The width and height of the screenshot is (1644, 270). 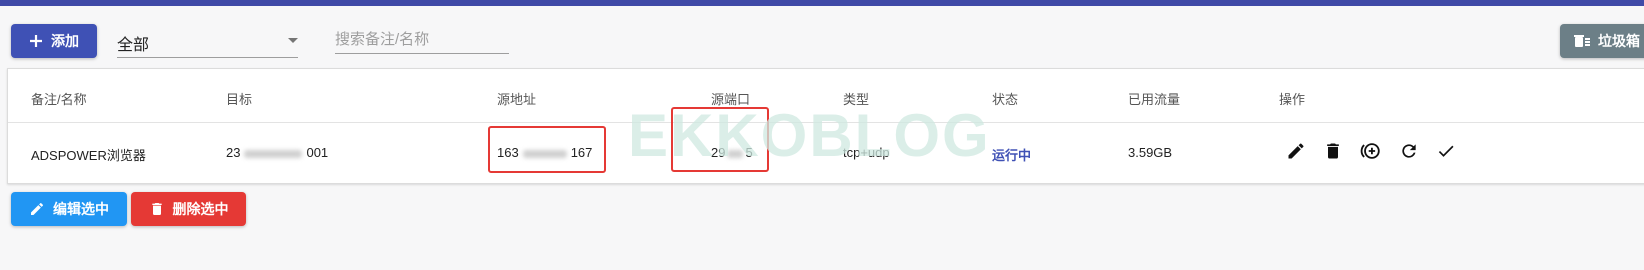 I want to click on plus-icon, so click(x=36, y=41).